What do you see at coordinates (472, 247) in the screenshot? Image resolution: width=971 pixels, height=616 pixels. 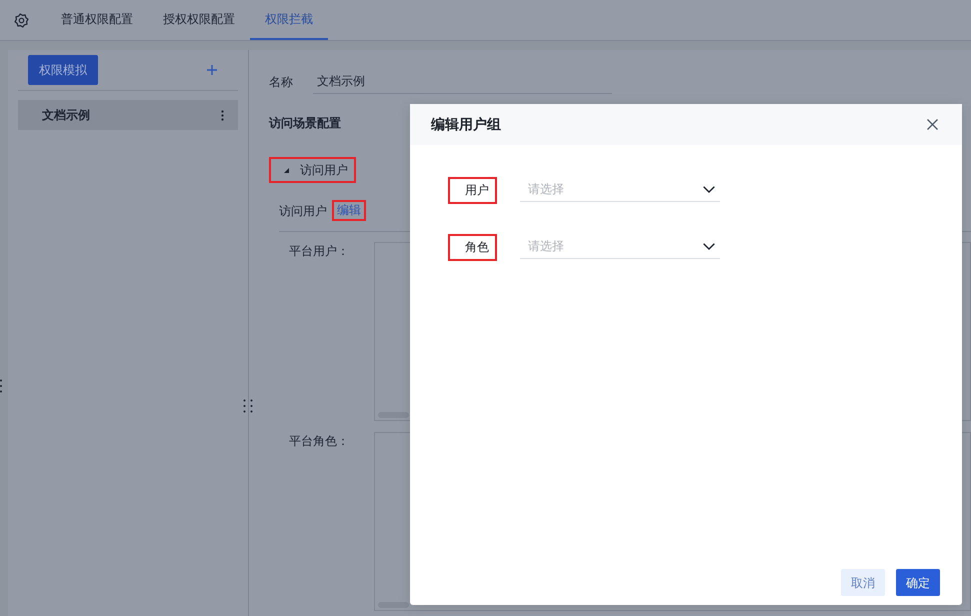 I see `field-label: 角色` at bounding box center [472, 247].